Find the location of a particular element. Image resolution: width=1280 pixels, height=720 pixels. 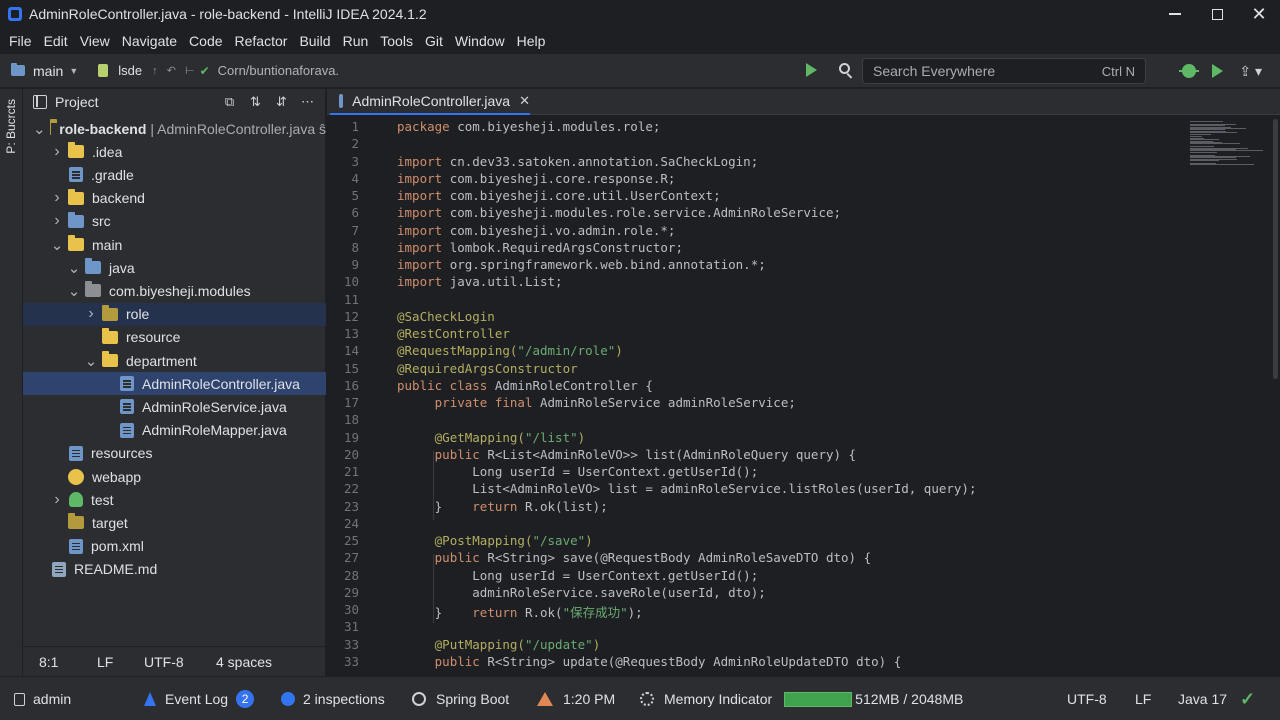

intellij-app-icon is located at coordinates (15, 14).